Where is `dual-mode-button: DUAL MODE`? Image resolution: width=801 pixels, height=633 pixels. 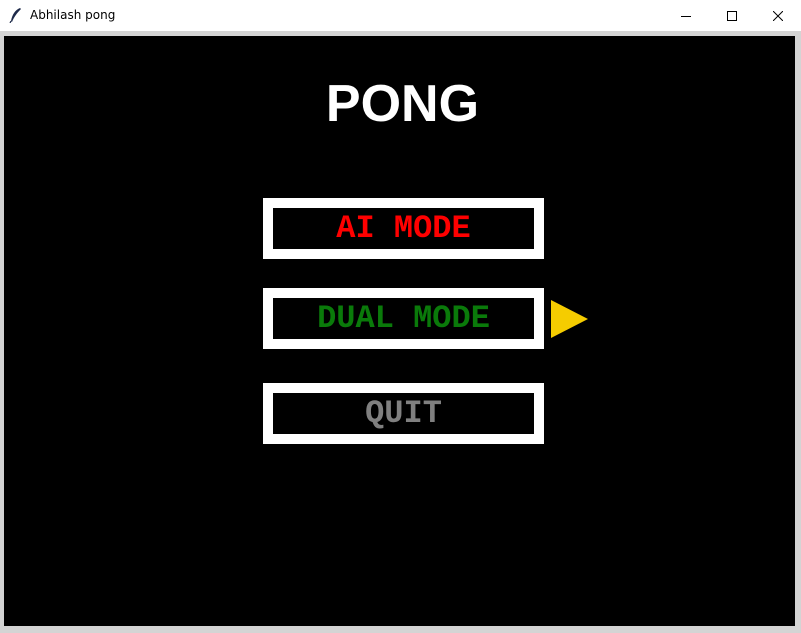
dual-mode-button: DUAL MODE is located at coordinates (403, 318).